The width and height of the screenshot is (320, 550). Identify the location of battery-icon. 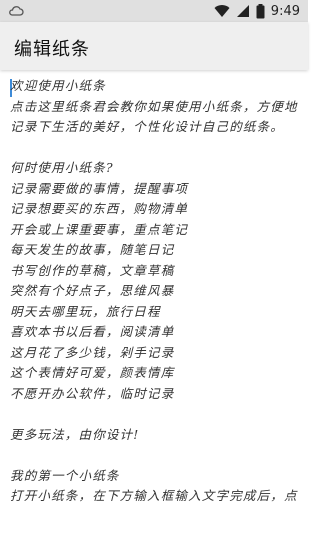
(260, 10).